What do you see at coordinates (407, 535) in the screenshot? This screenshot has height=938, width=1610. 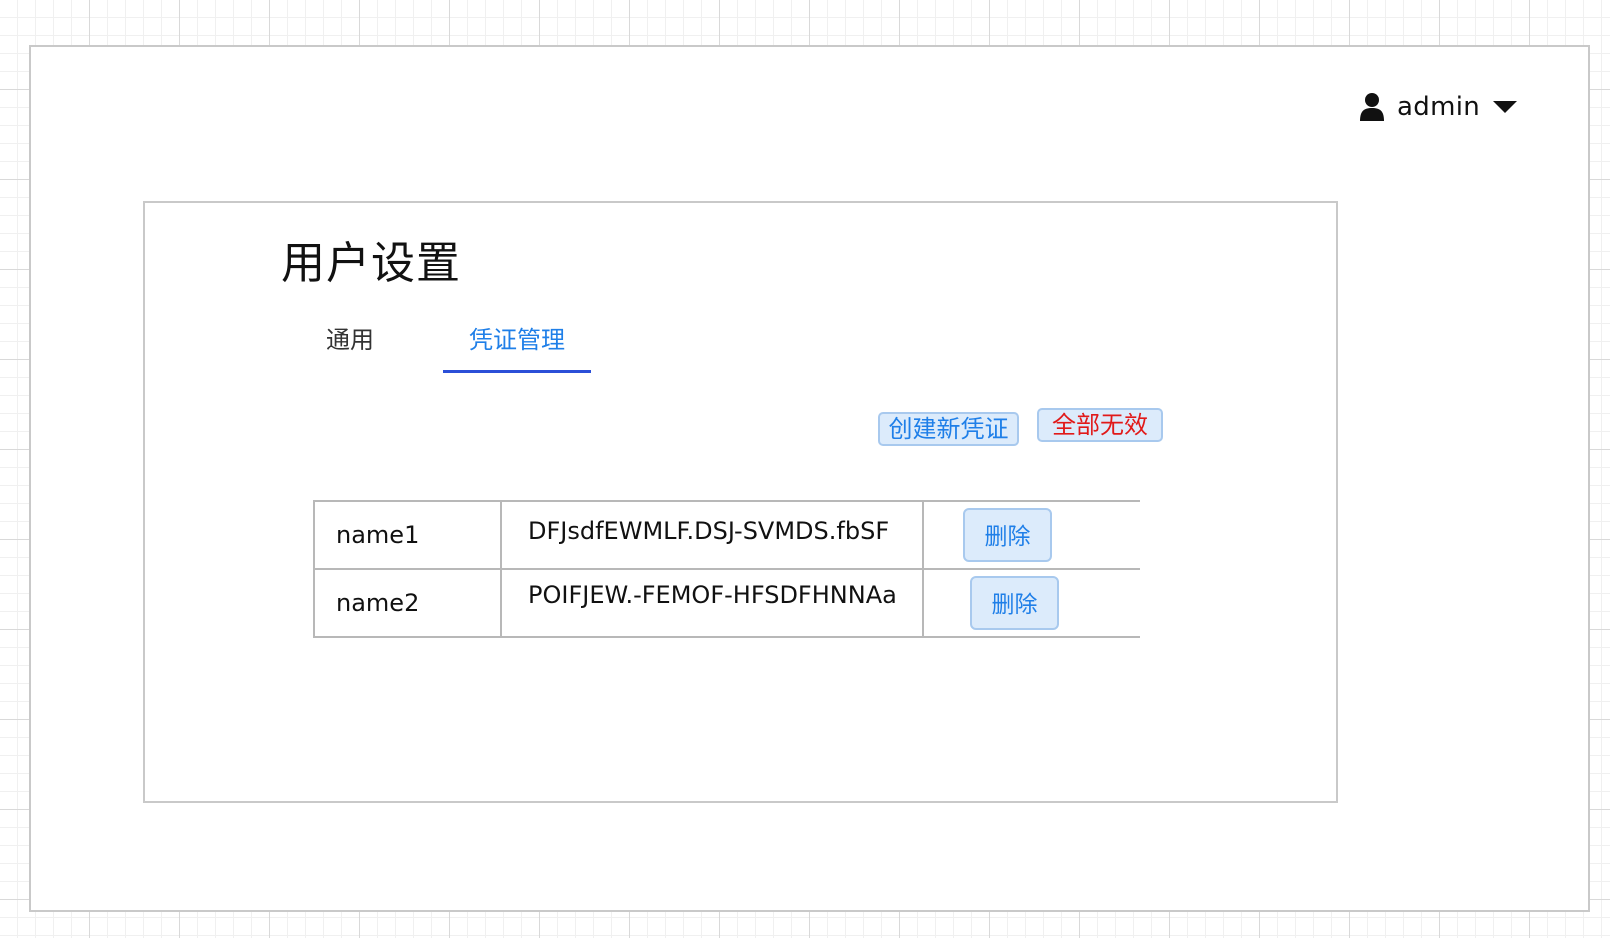 I see `credential-name: name1` at bounding box center [407, 535].